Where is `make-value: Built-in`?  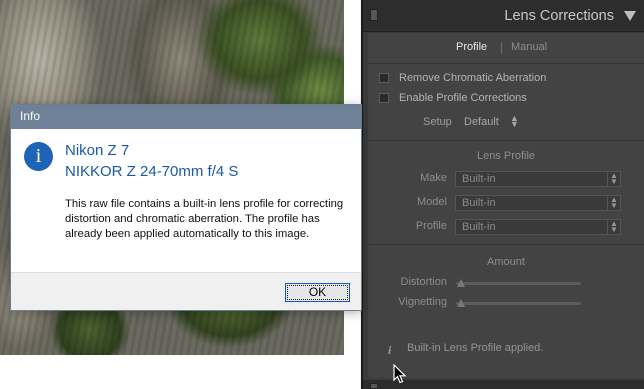 make-value: Built-in is located at coordinates (479, 179).